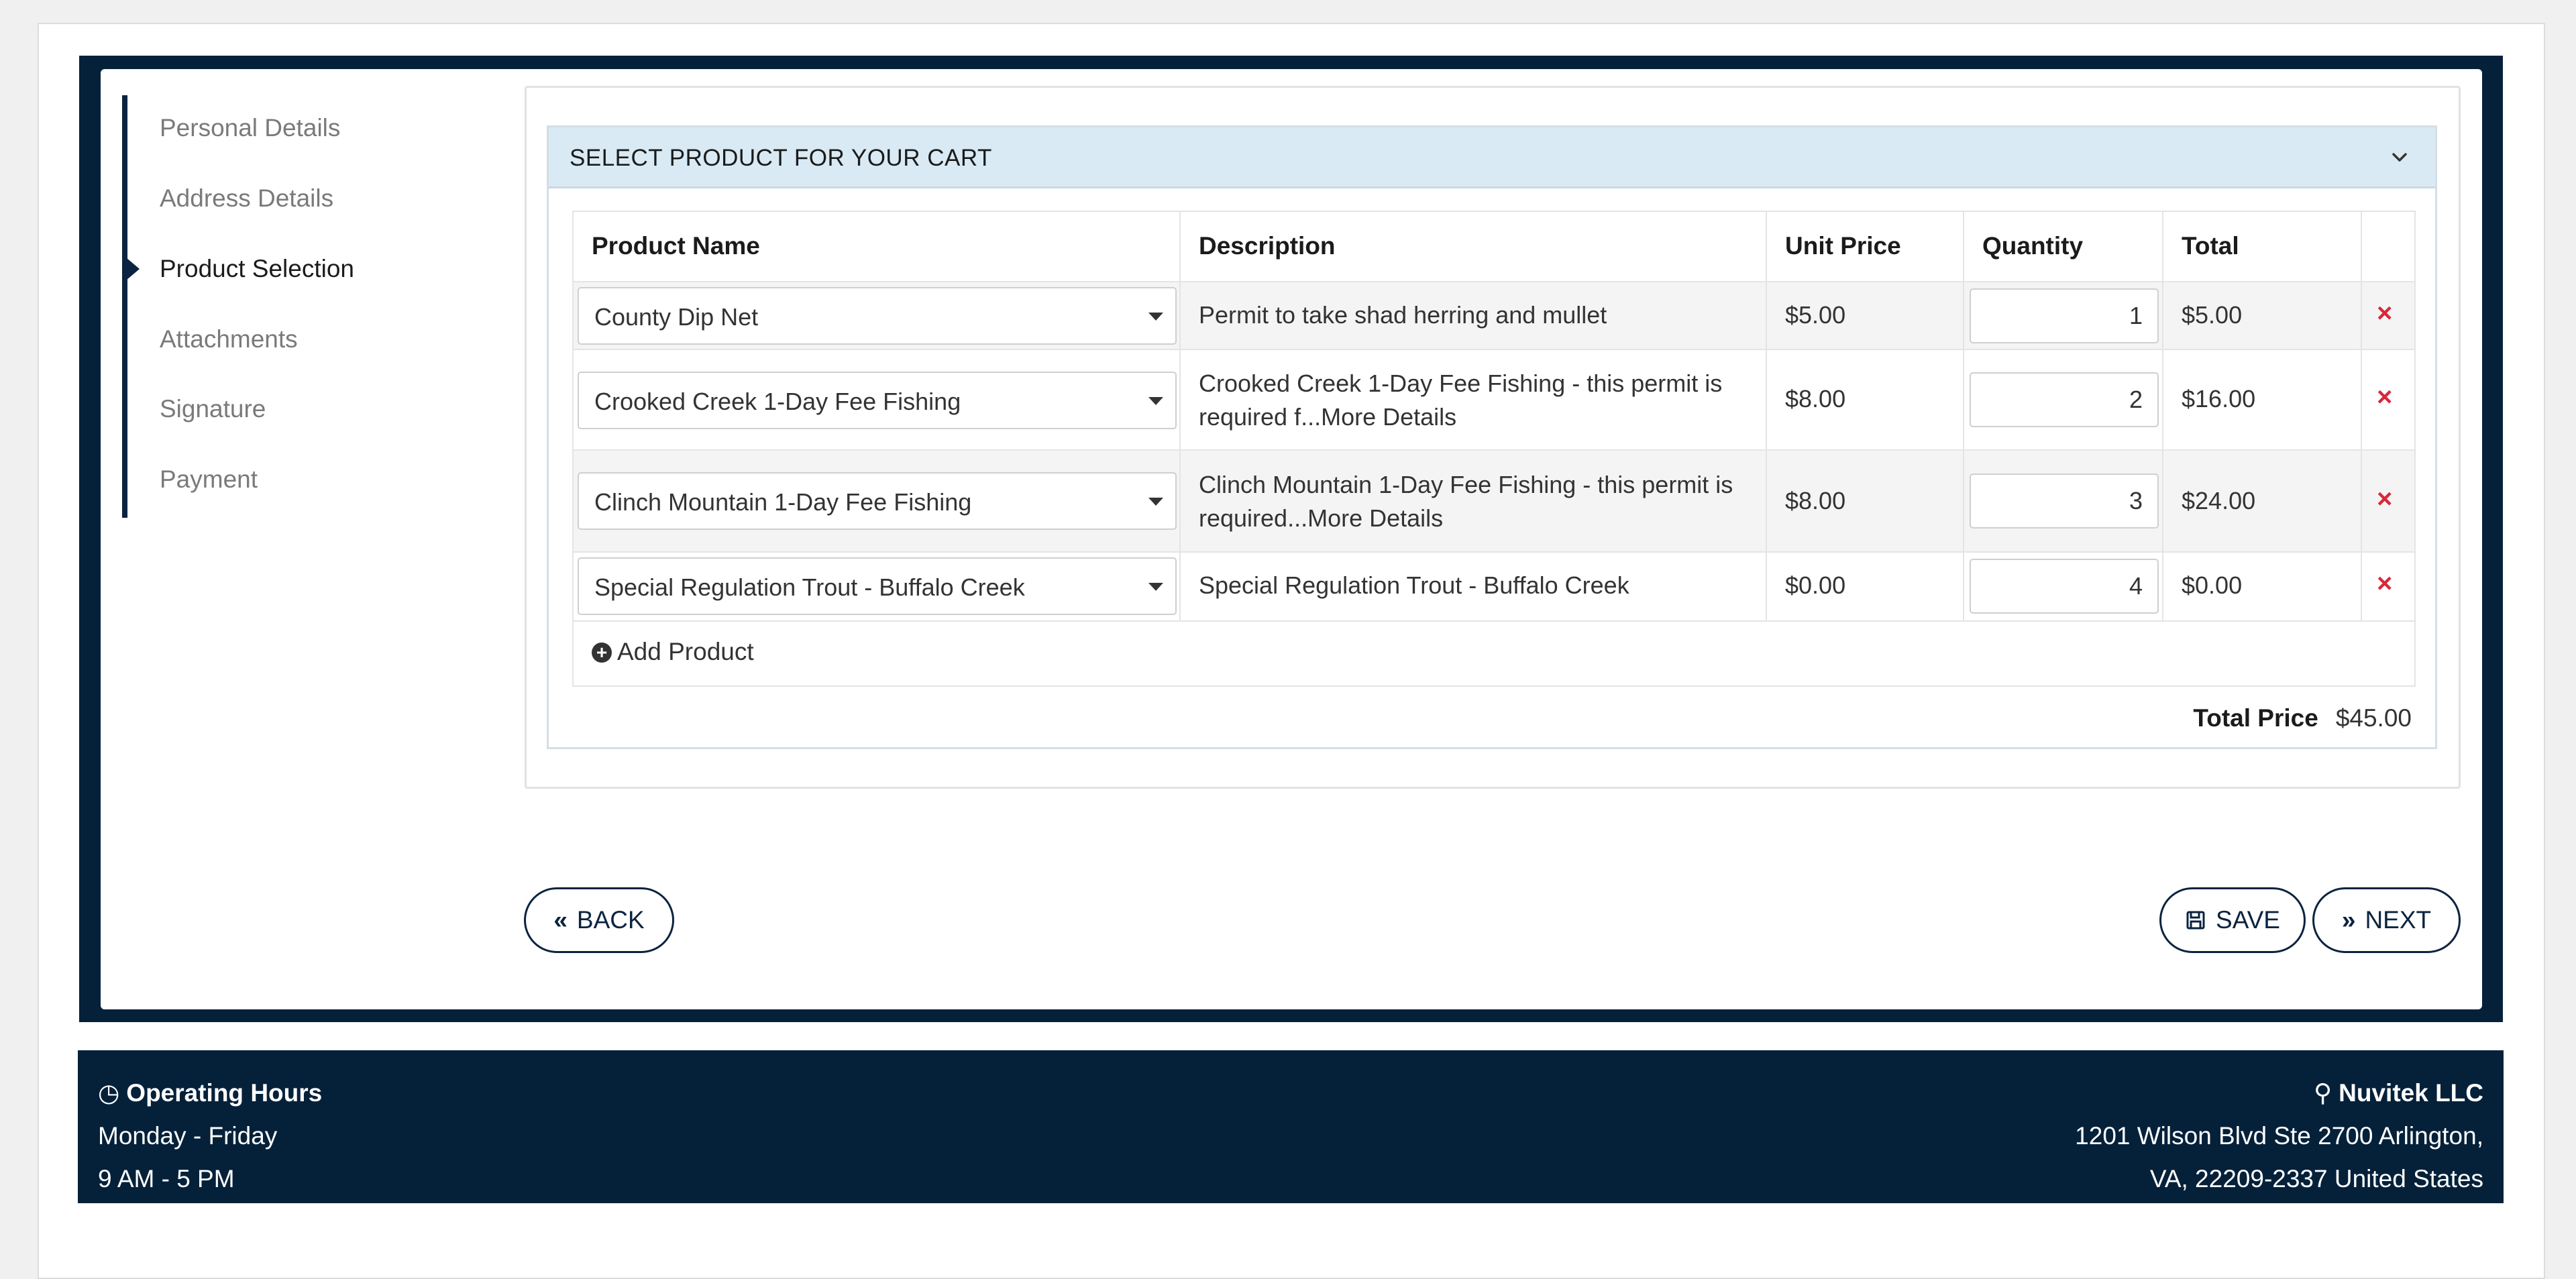 Image resolution: width=2576 pixels, height=1279 pixels. What do you see at coordinates (1267, 246) in the screenshot?
I see `column-header-description: Description` at bounding box center [1267, 246].